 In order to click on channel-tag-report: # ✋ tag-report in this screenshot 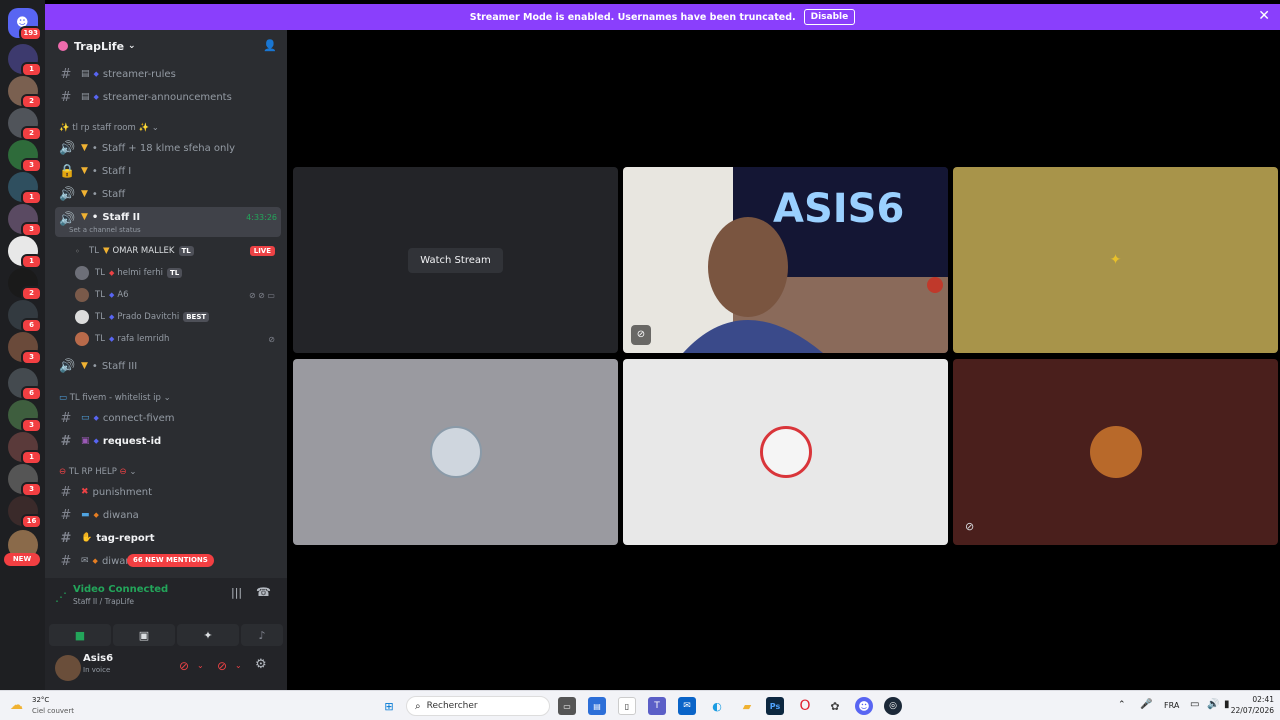, I will do `click(168, 538)`.